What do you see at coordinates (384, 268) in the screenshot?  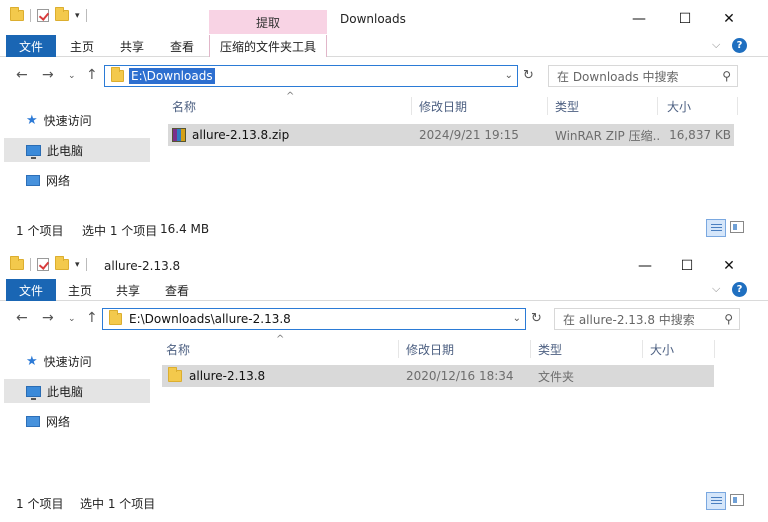 I see `title-bar: ▾ allure-2.13.8 — ☐ ✕` at bounding box center [384, 268].